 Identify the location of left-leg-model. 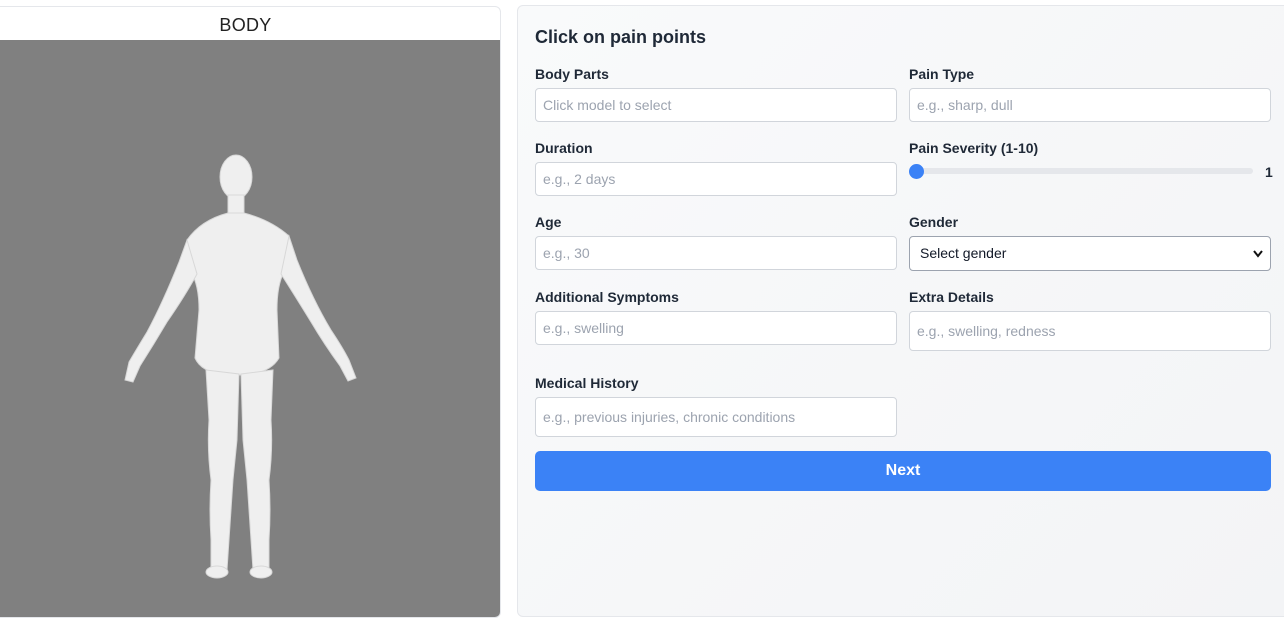
(222, 470).